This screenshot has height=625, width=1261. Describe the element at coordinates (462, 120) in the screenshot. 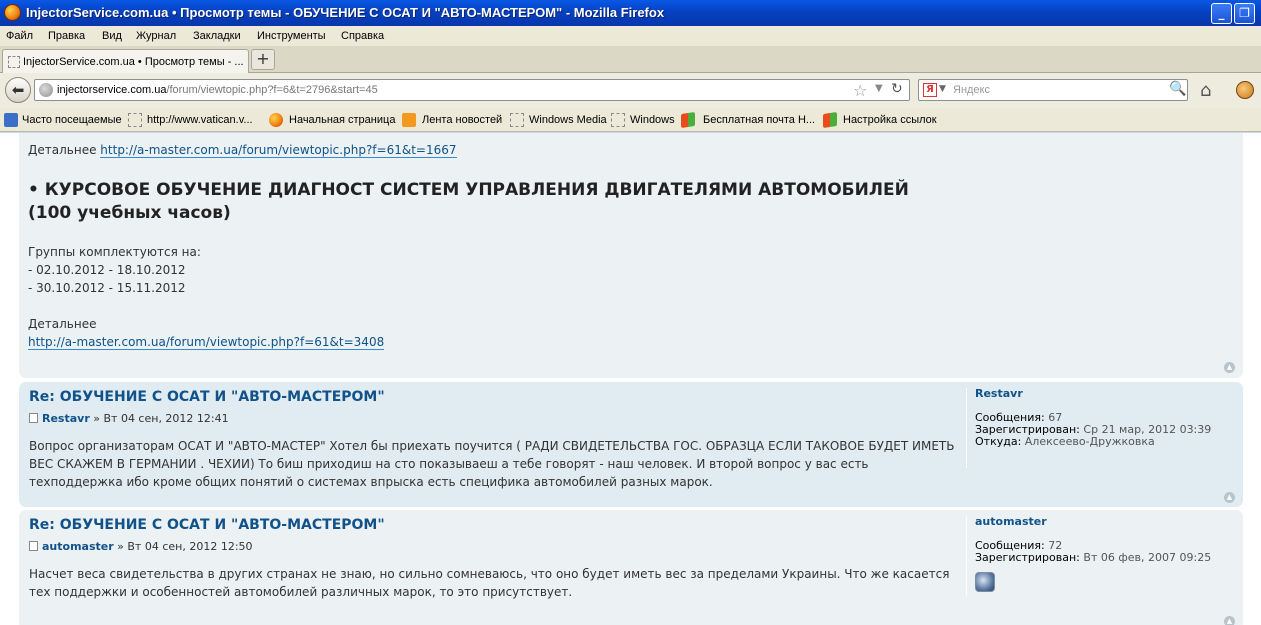

I see `bookmark-news-feed: Лента новостей` at that location.